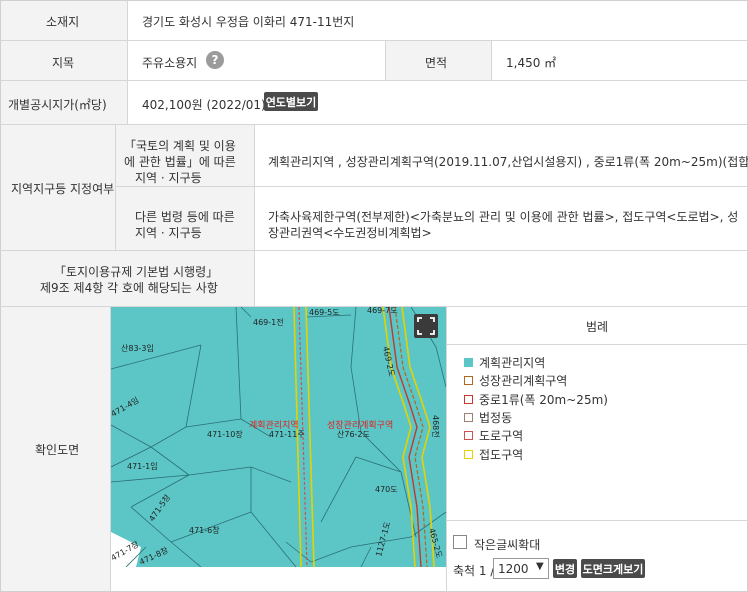 The image size is (748, 592). Describe the element at coordinates (180, 162) in the screenshot. I see `zone-sub1-label-line2: 에 관한 법률」에 따른` at that location.